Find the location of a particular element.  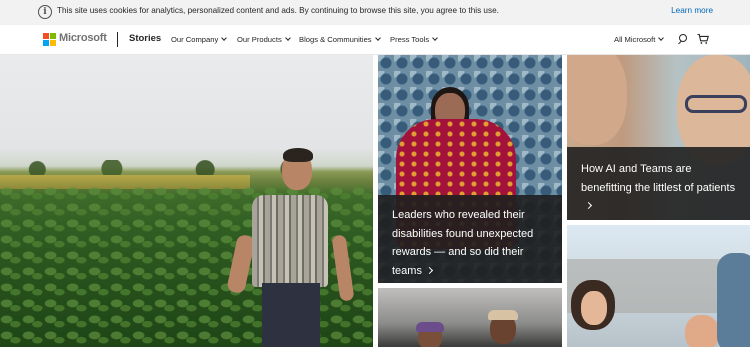

info-icon: i is located at coordinates (45, 12).